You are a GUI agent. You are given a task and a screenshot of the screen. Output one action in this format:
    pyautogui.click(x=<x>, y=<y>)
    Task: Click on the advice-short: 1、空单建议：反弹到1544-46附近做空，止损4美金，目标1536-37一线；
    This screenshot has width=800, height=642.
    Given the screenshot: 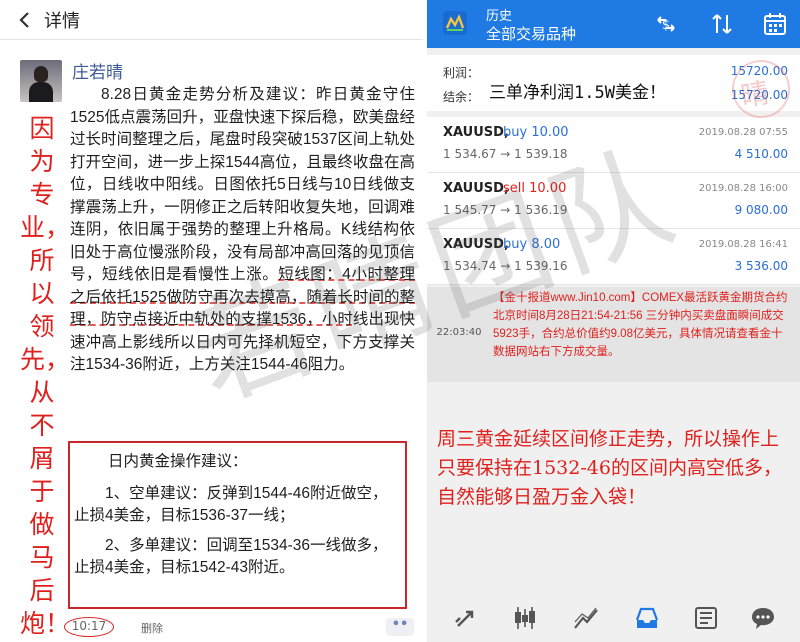 What is the action you would take?
    pyautogui.click(x=231, y=504)
    